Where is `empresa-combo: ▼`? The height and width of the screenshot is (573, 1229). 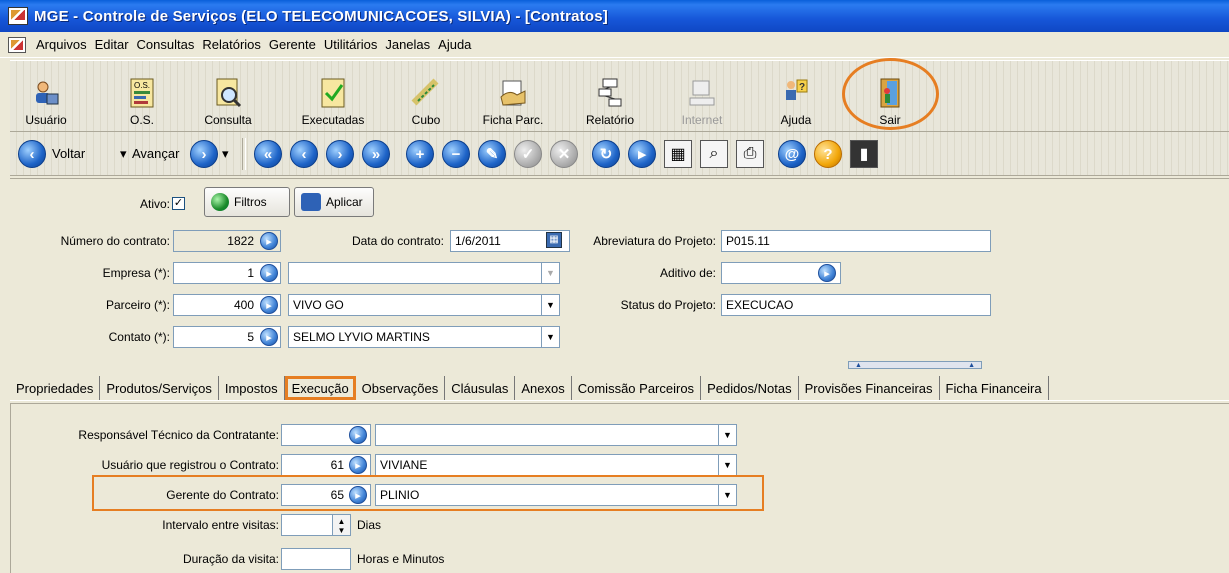 empresa-combo: ▼ is located at coordinates (424, 273).